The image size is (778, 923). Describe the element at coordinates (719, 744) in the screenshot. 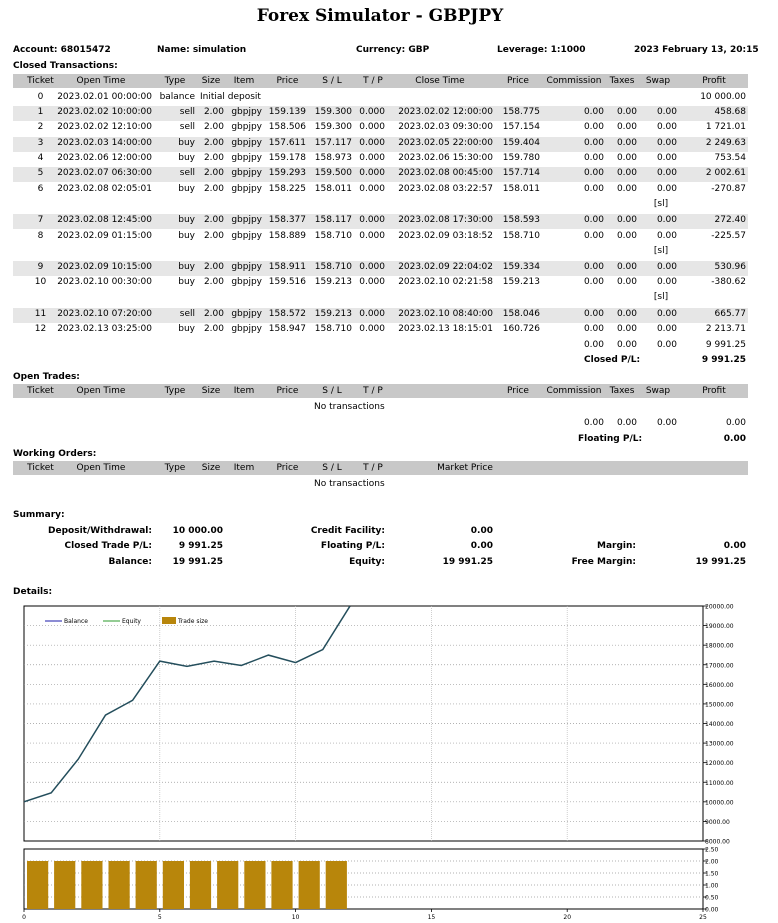

I see `y-tick-label: 13000.00` at that location.